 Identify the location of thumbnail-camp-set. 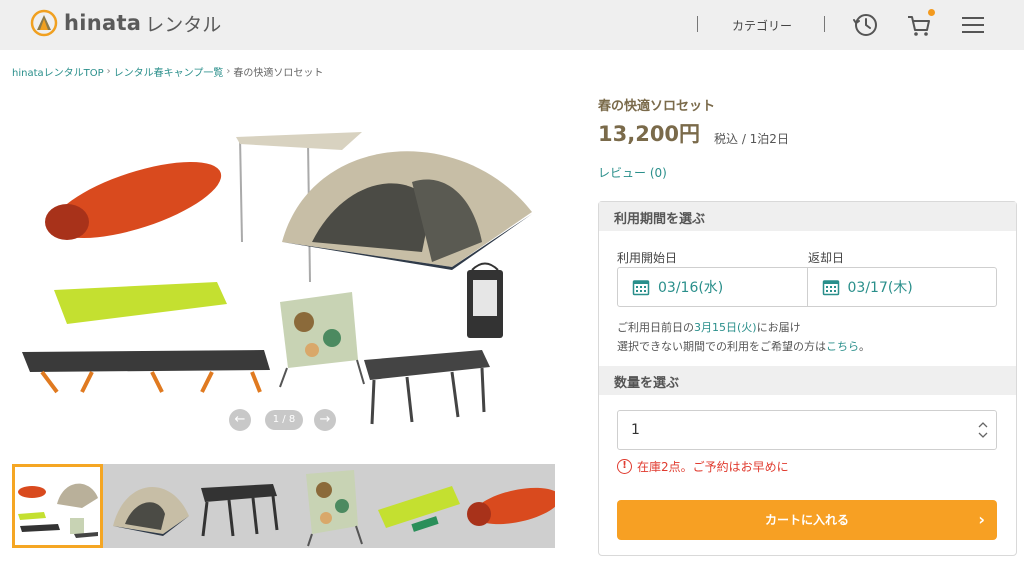
(57, 506).